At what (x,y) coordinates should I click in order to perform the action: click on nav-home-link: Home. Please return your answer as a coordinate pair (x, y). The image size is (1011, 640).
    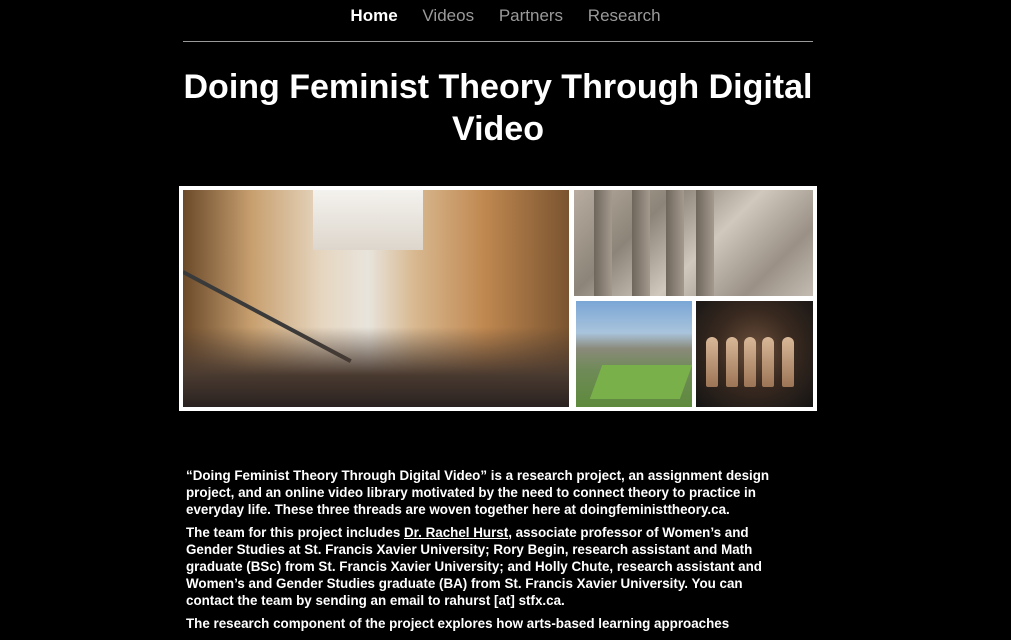
    Looking at the image, I should click on (373, 16).